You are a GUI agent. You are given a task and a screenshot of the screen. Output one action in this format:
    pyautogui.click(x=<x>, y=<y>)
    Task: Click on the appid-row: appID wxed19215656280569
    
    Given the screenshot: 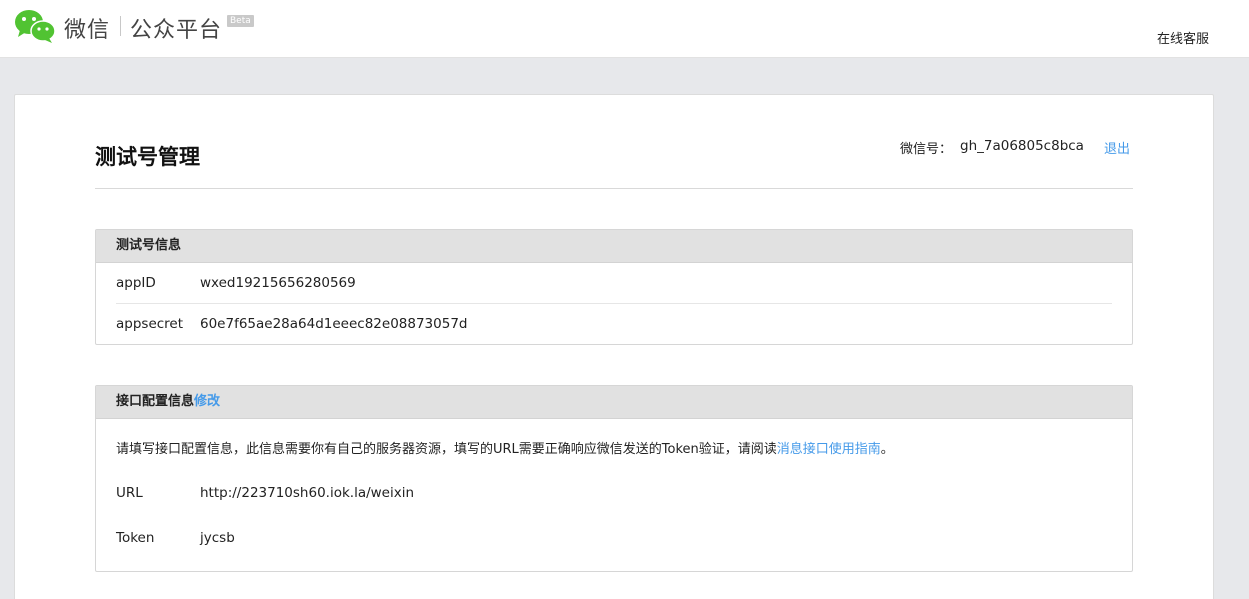 What is the action you would take?
    pyautogui.click(x=614, y=283)
    